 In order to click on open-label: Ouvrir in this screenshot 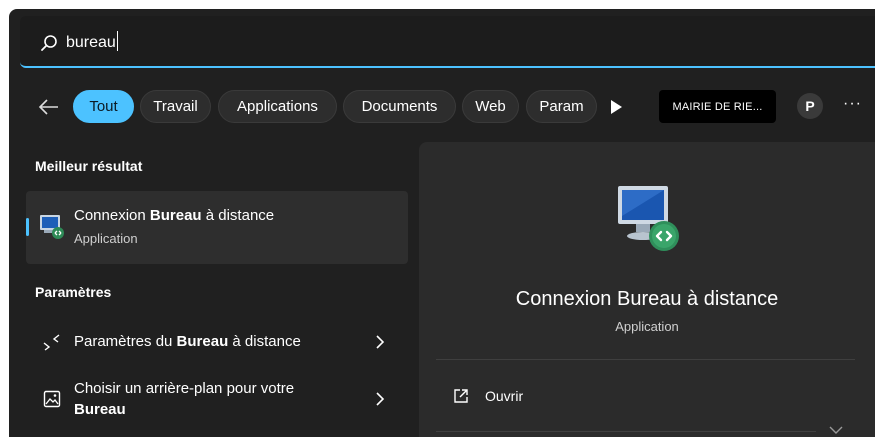, I will do `click(504, 396)`.